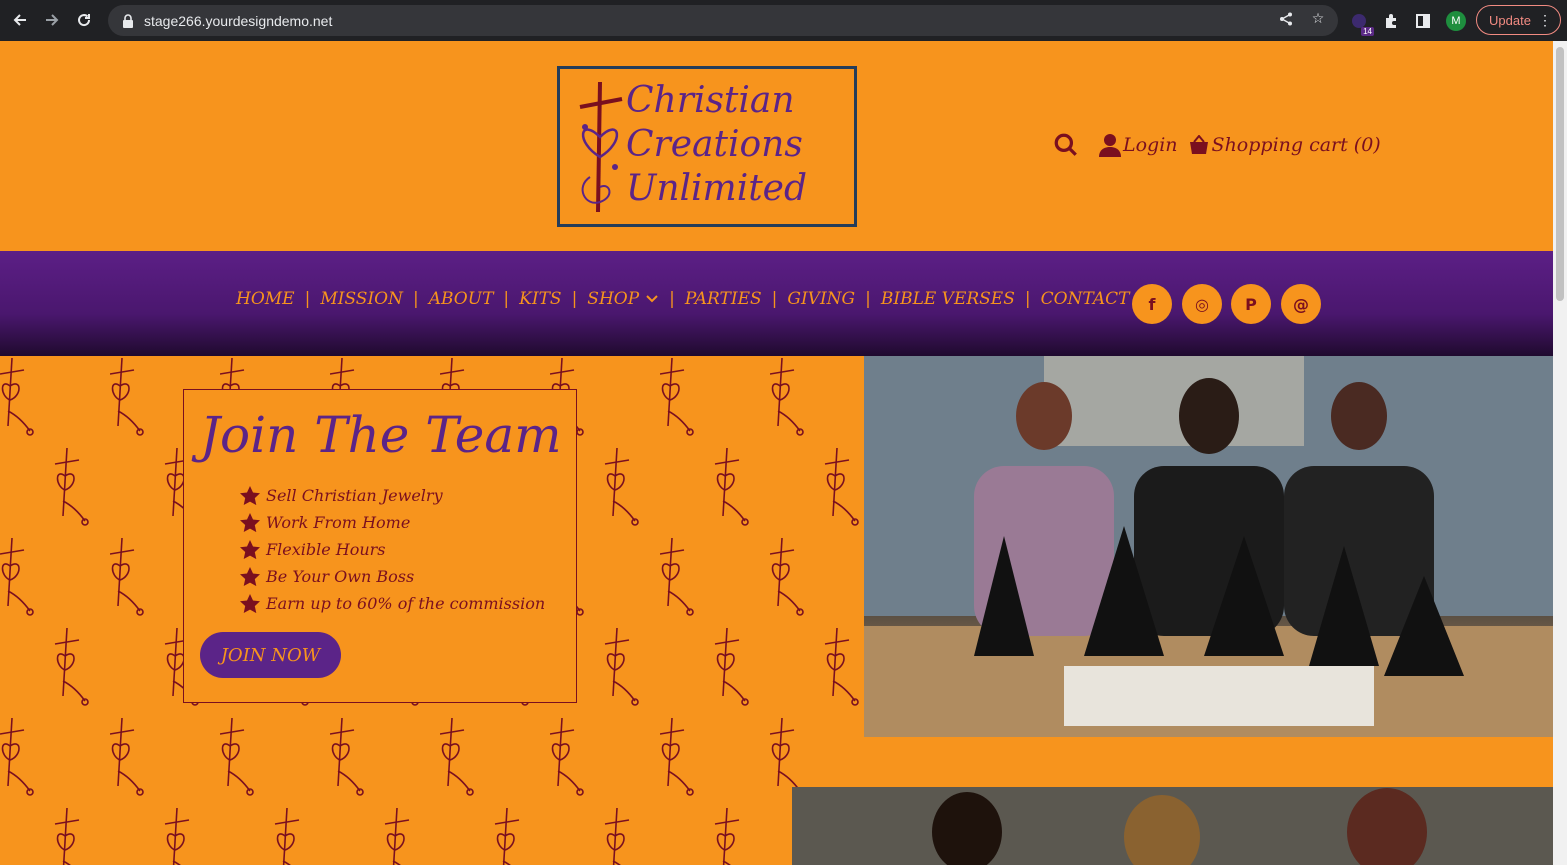 The image size is (1567, 865). I want to click on list-item: Sell Christian Jewelry, so click(392, 495).